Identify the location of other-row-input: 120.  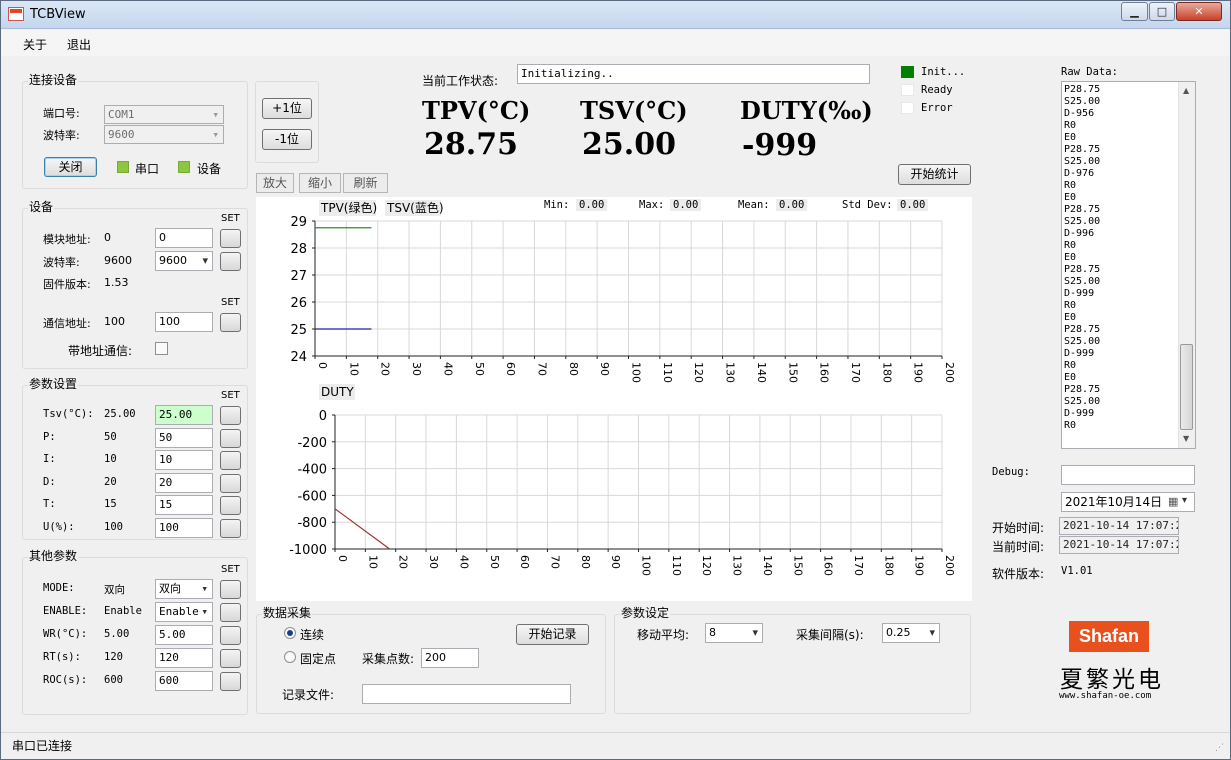
(184, 658).